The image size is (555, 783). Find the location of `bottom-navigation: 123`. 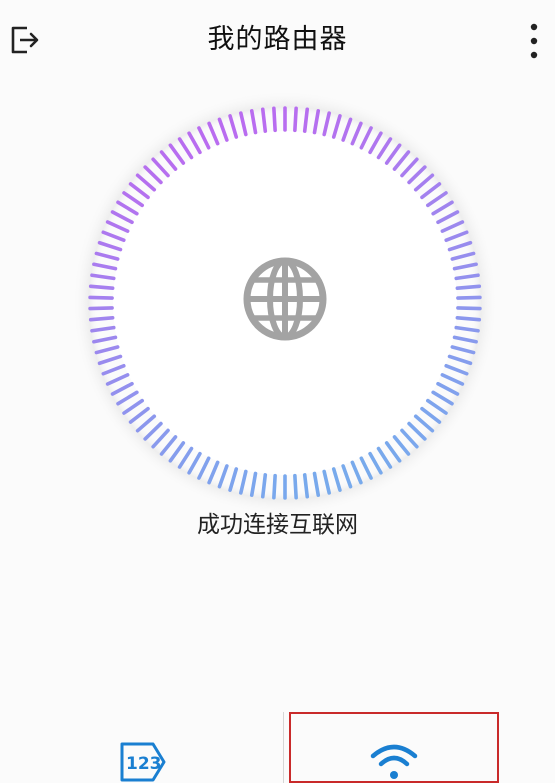

bottom-navigation: 123 is located at coordinates (277, 747).